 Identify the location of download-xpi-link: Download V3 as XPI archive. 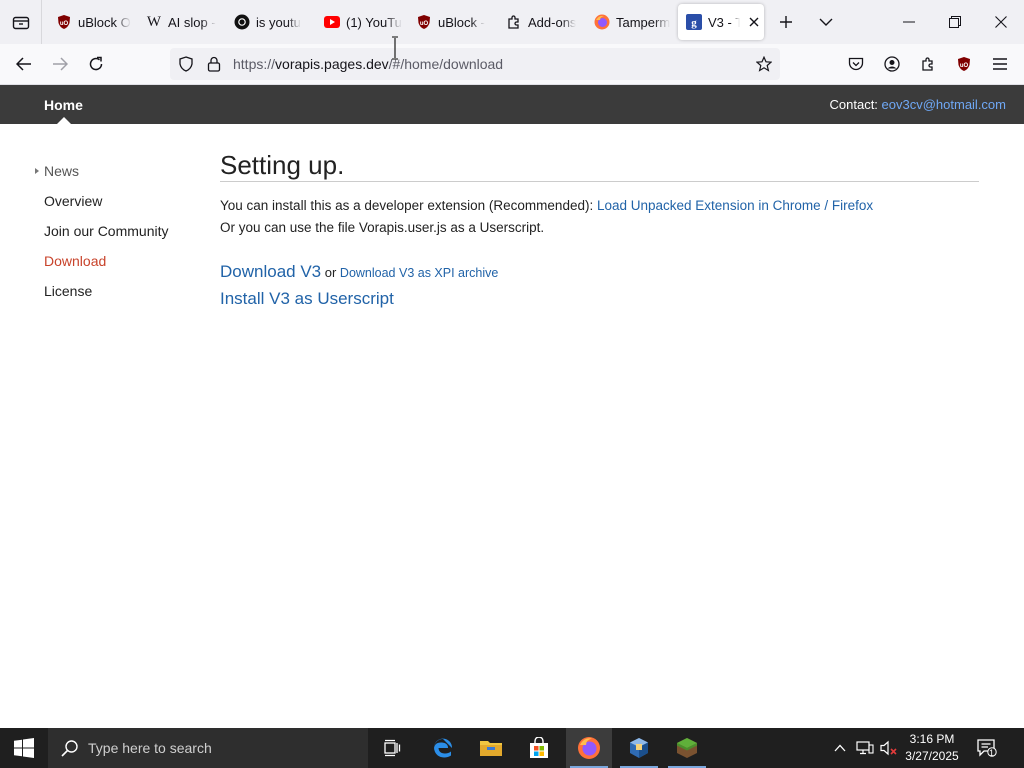
(419, 273).